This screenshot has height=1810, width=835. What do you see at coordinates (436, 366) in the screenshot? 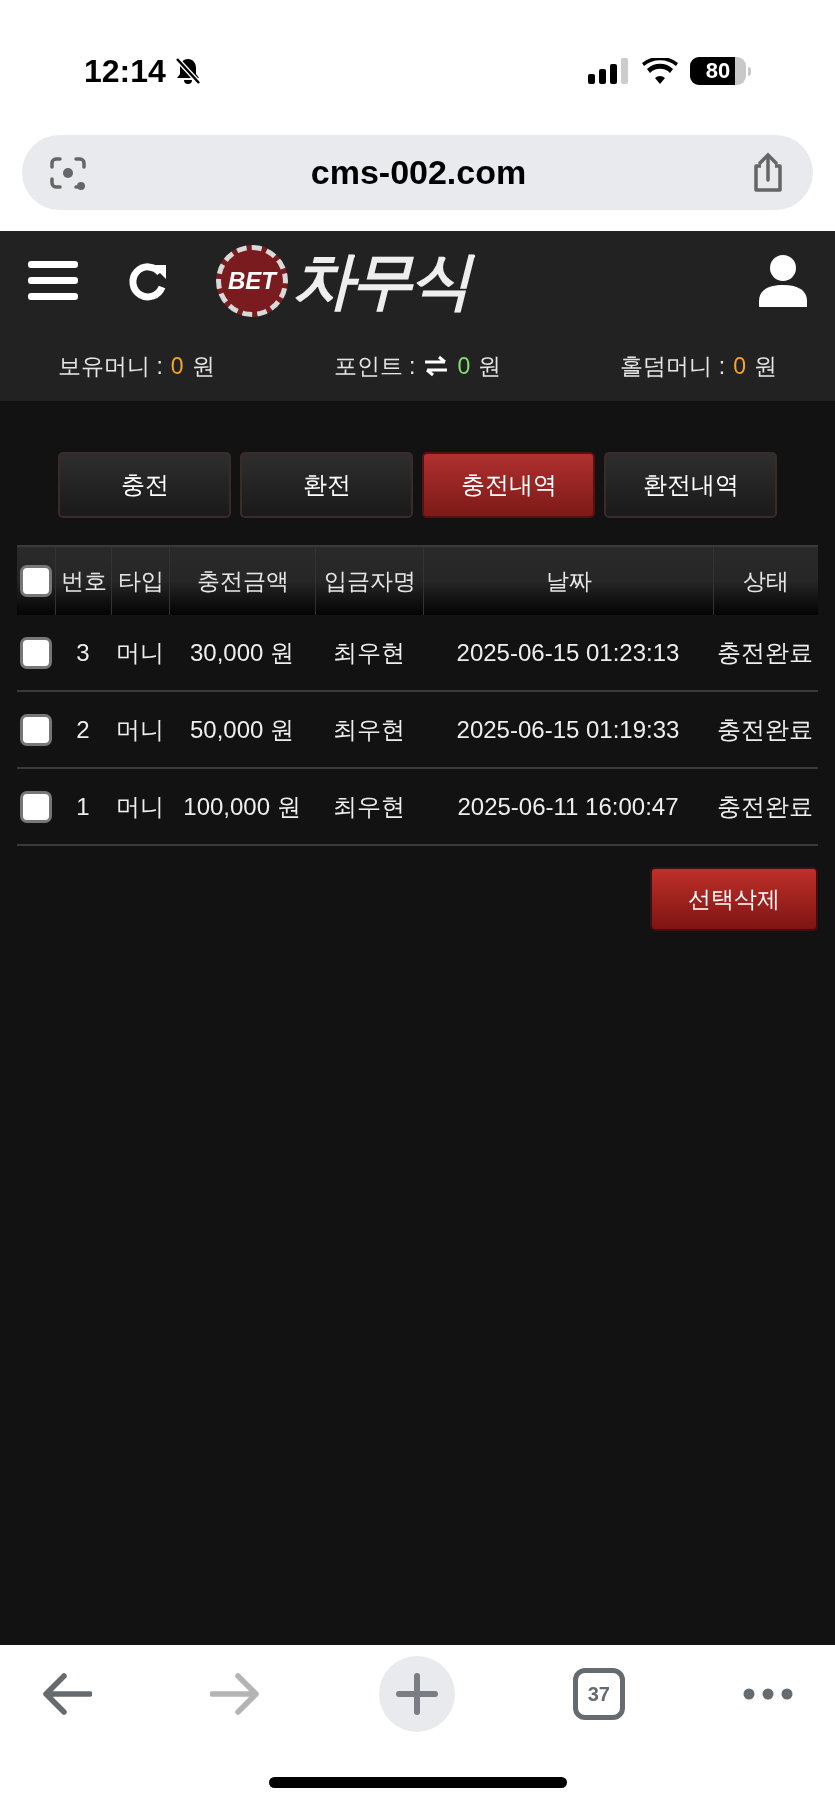
I see `exchange-arrows-icon` at bounding box center [436, 366].